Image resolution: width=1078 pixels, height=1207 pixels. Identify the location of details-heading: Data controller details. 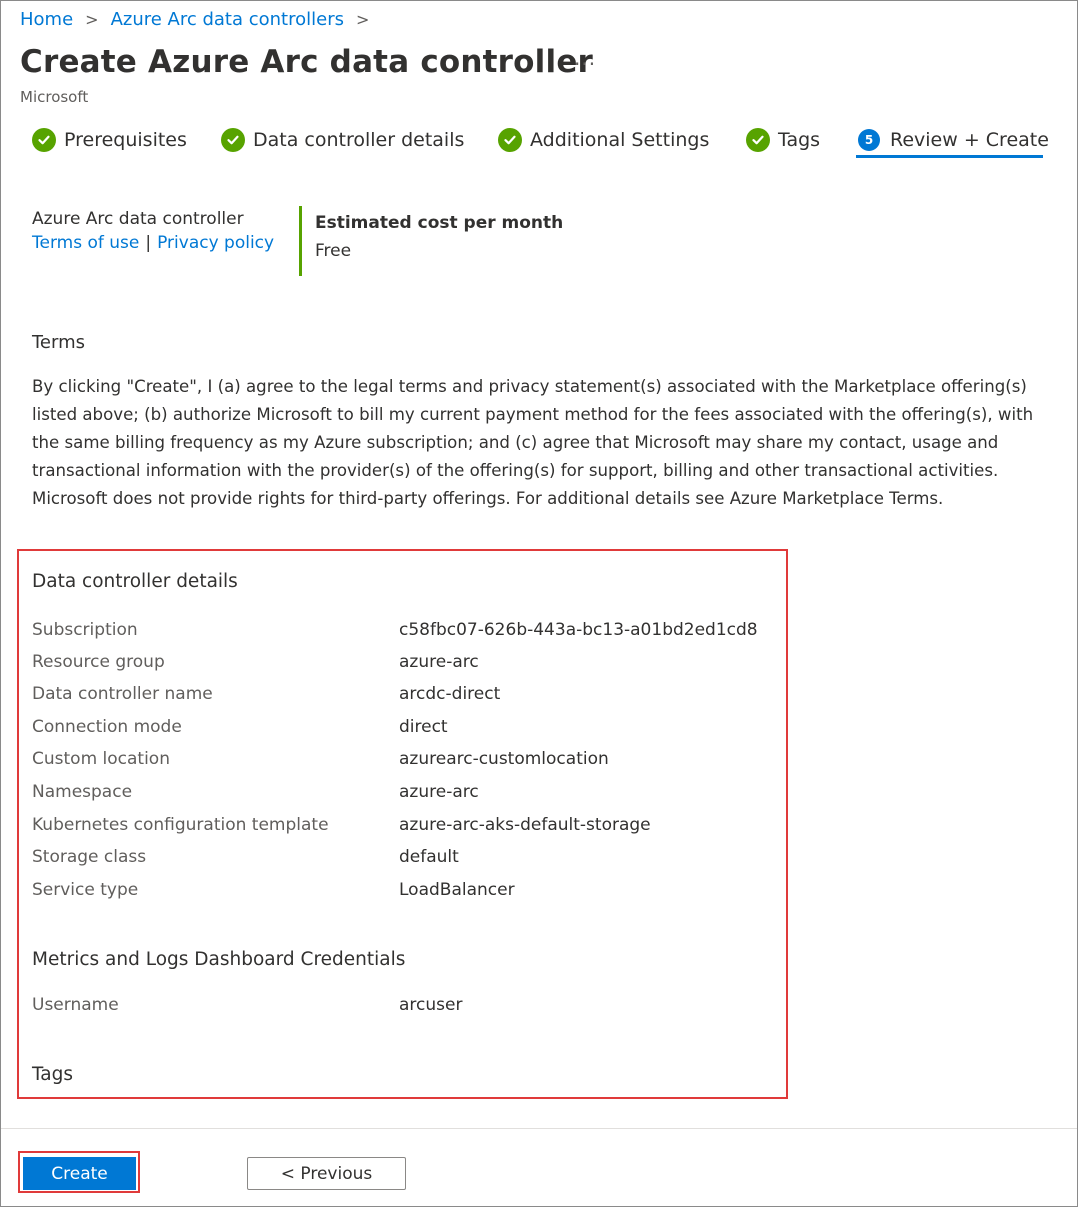
(135, 581).